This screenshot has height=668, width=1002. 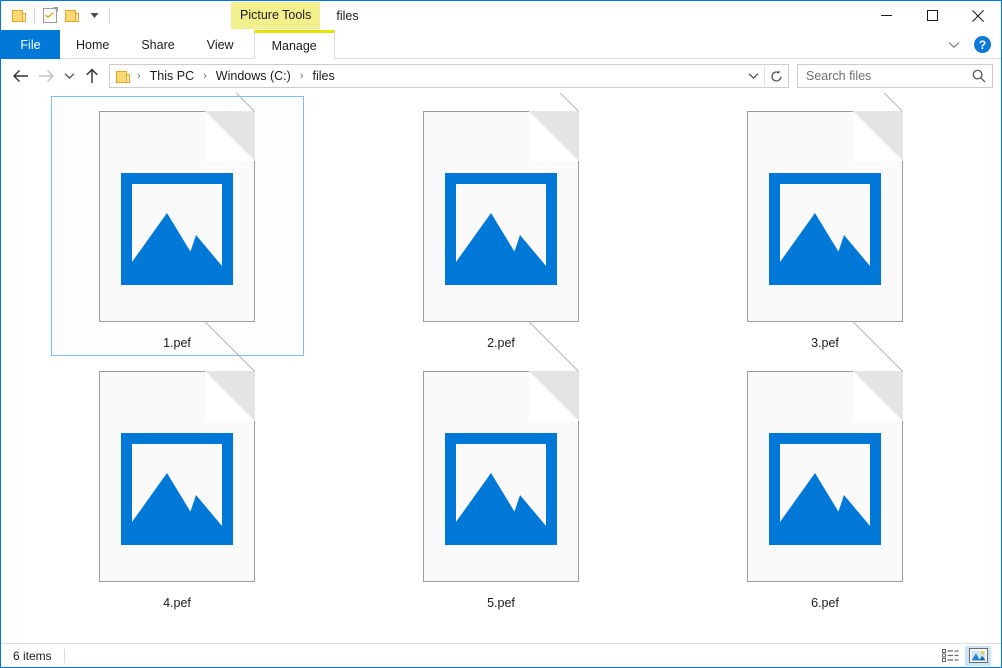 I want to click on breadcrumb-item-windows-c: Windows (C:), so click(x=253, y=76).